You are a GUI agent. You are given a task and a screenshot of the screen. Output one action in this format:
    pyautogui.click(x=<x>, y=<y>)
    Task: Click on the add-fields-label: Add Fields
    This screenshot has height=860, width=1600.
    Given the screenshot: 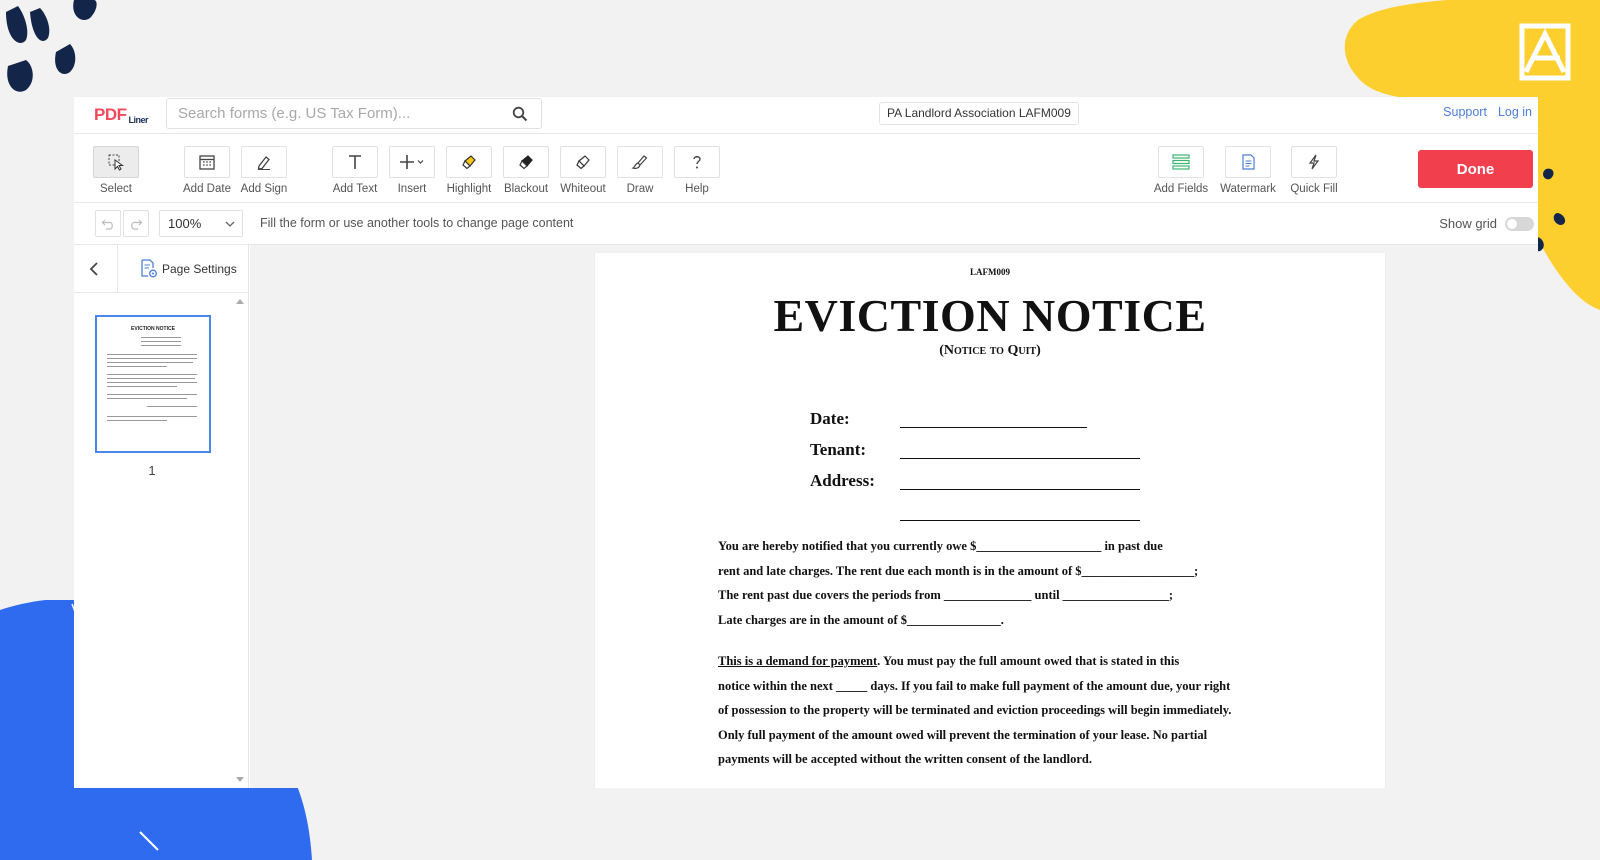 What is the action you would take?
    pyautogui.click(x=1181, y=189)
    